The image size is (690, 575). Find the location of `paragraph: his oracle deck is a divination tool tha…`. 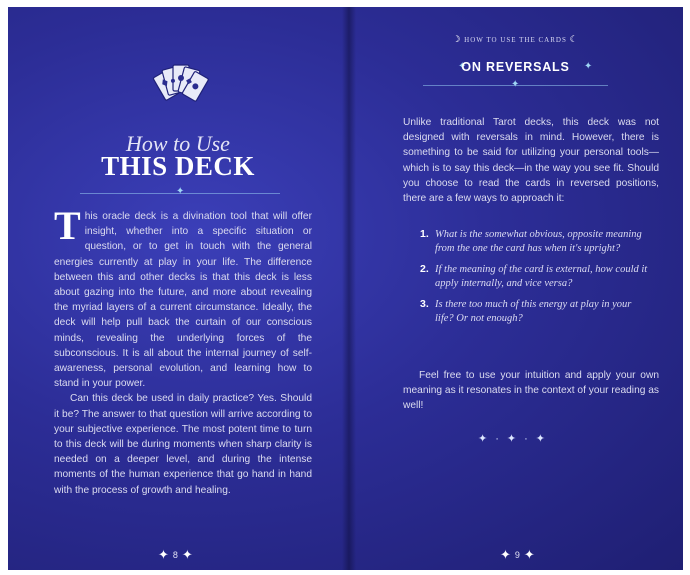

paragraph: his oracle deck is a divination tool tha… is located at coordinates (183, 300).